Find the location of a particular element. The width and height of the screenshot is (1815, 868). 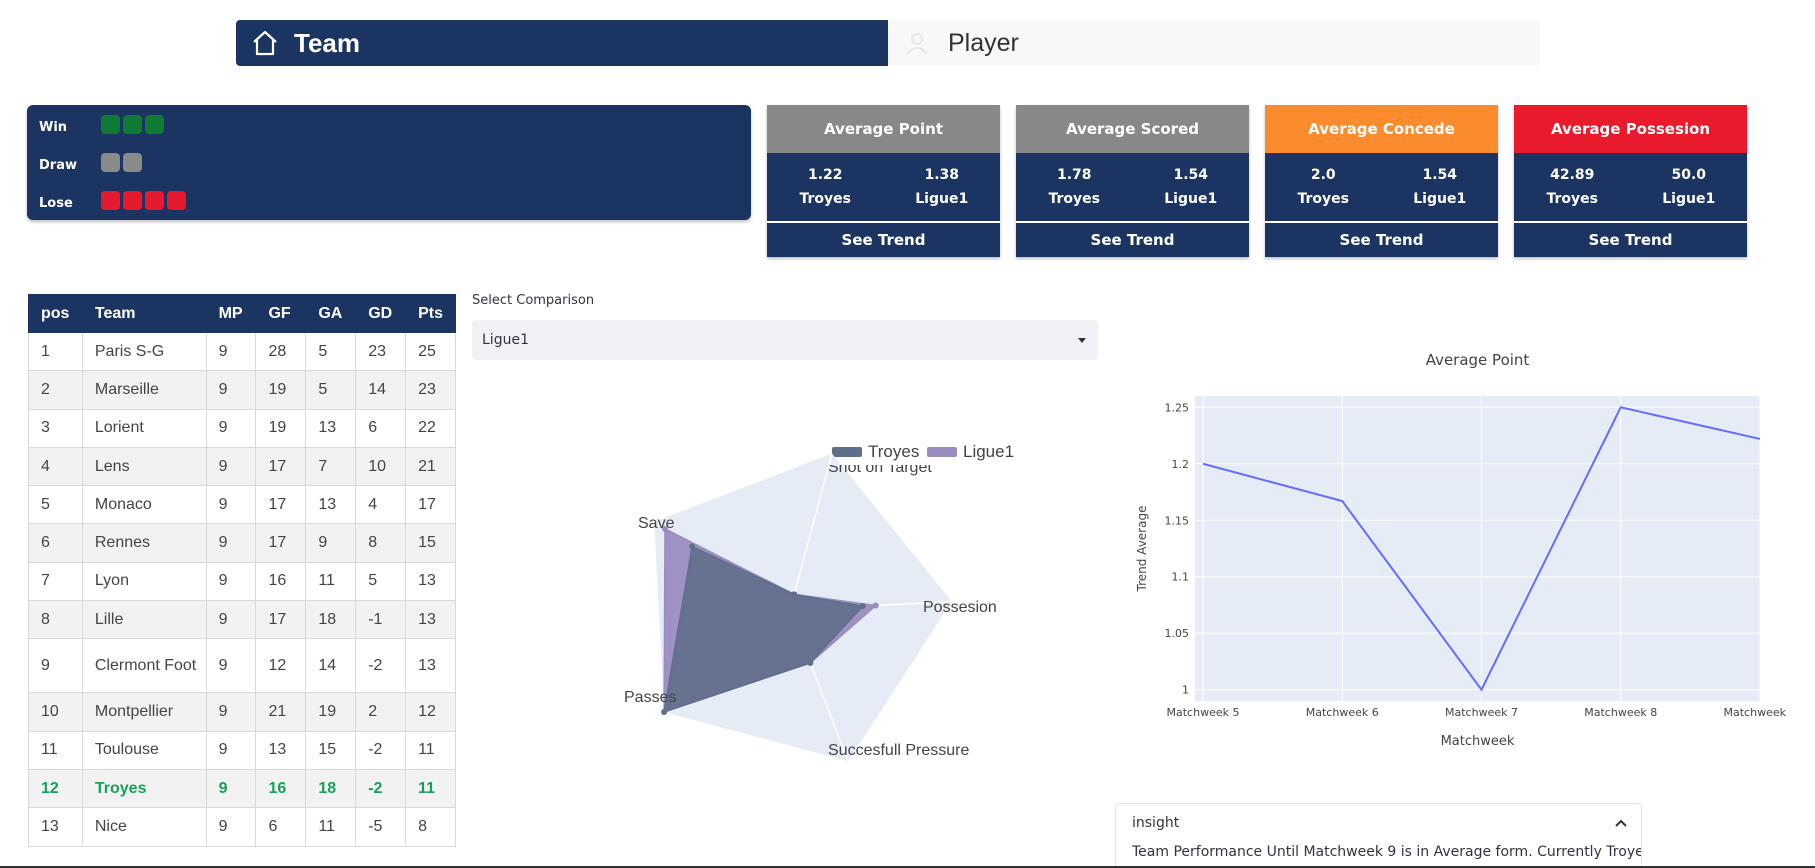

column-header: GA is located at coordinates (331, 313).